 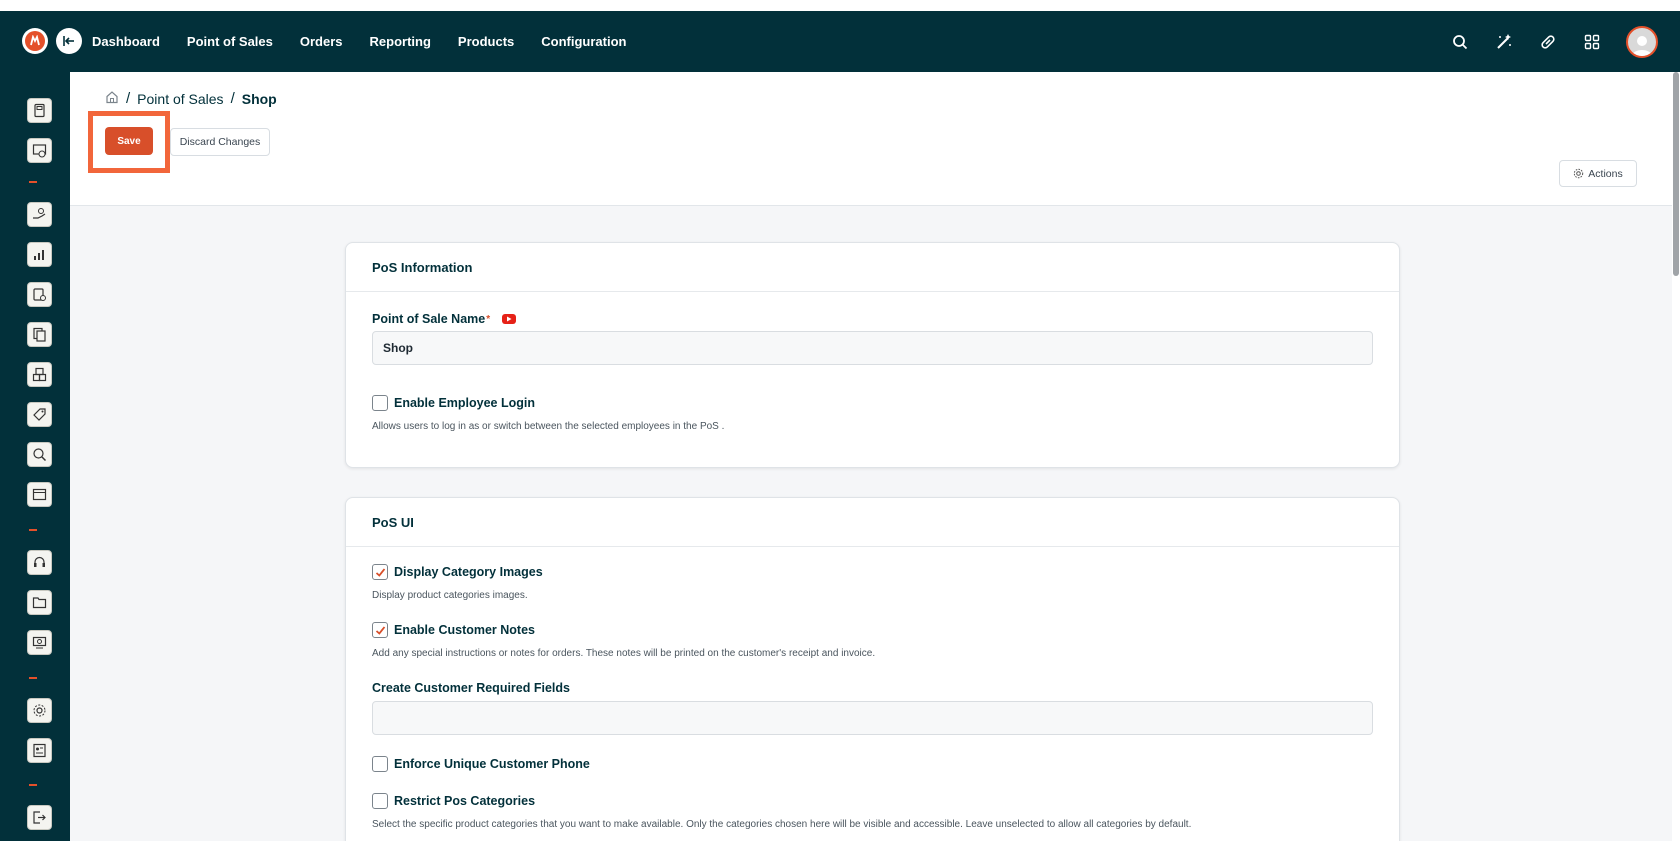 I want to click on actions-button: Actions, so click(x=1598, y=173).